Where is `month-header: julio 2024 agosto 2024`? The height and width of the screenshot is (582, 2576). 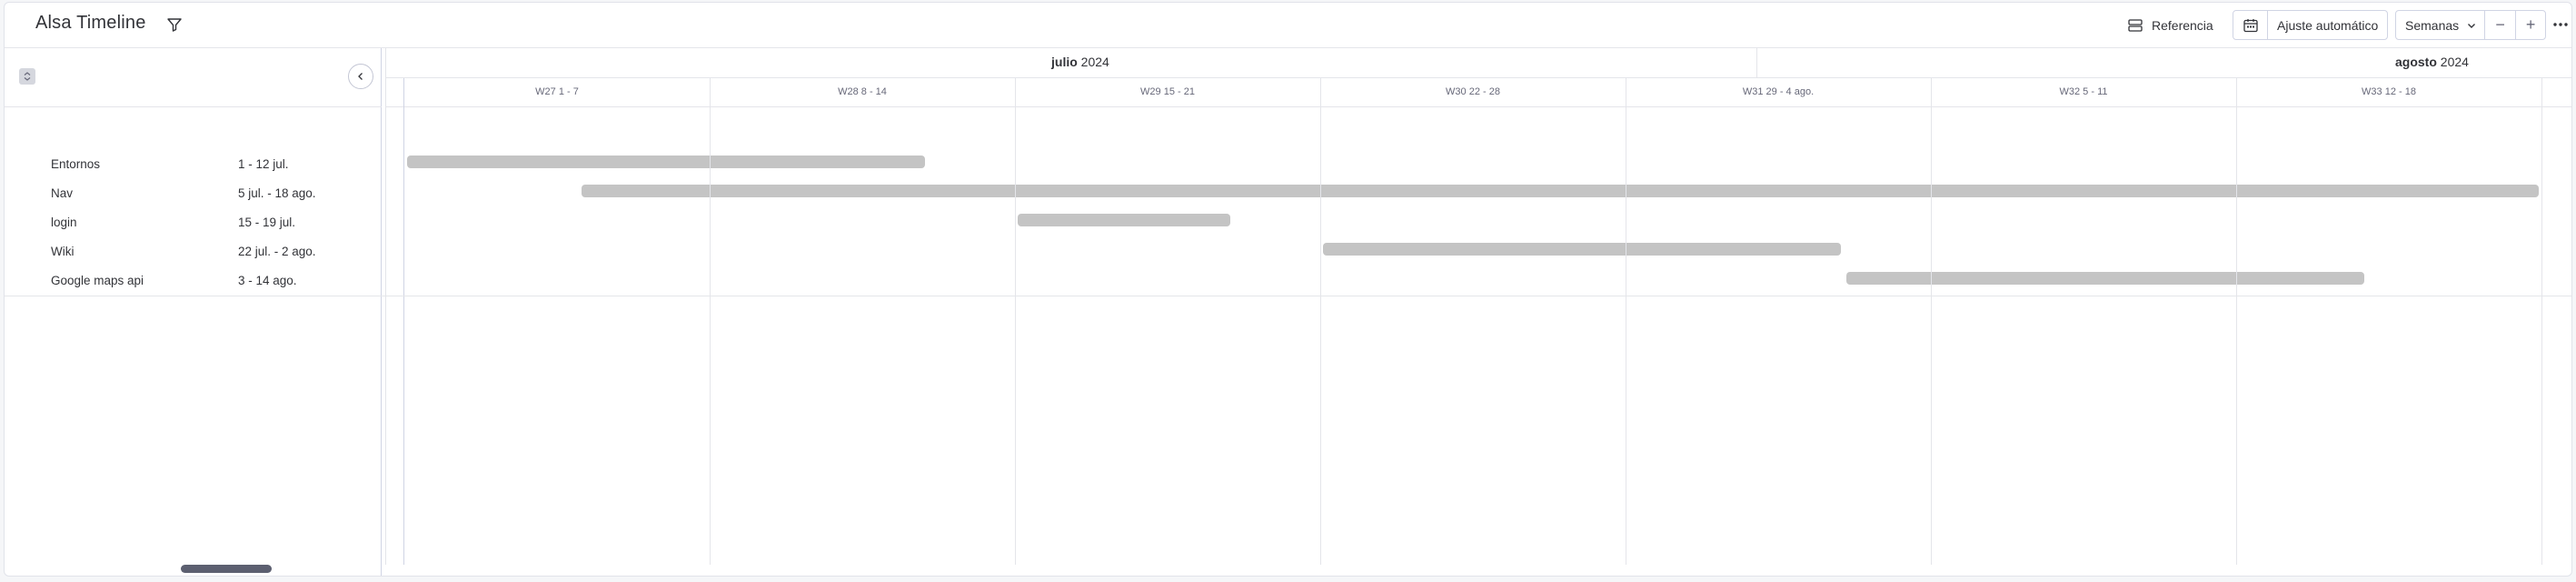 month-header: julio 2024 agosto 2024 is located at coordinates (1478, 63).